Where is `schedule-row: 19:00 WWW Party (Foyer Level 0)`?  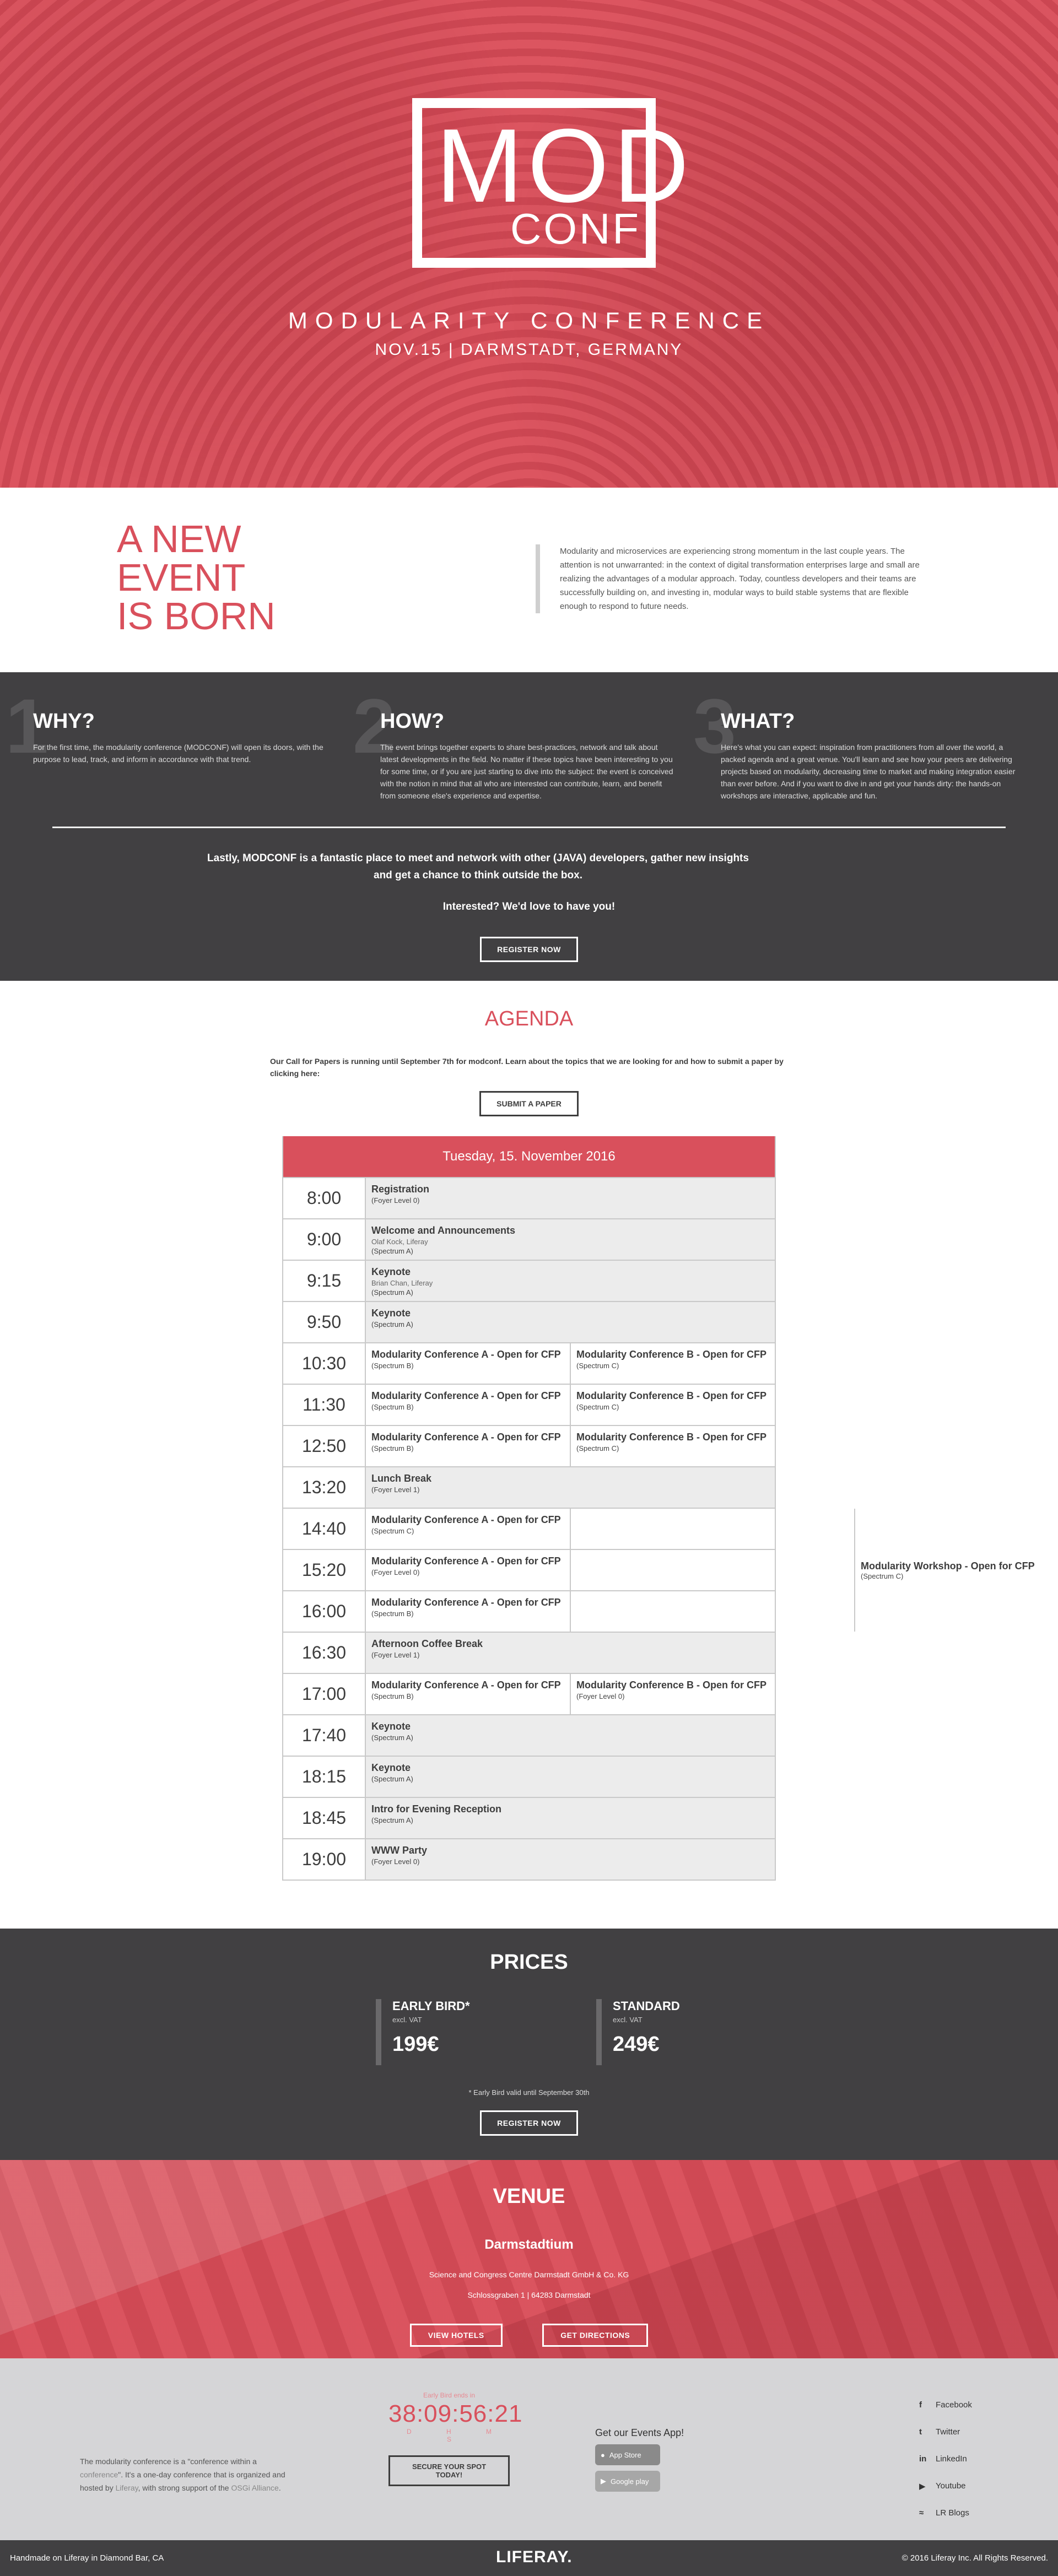 schedule-row: 19:00 WWW Party (Foyer Level 0) is located at coordinates (529, 1859).